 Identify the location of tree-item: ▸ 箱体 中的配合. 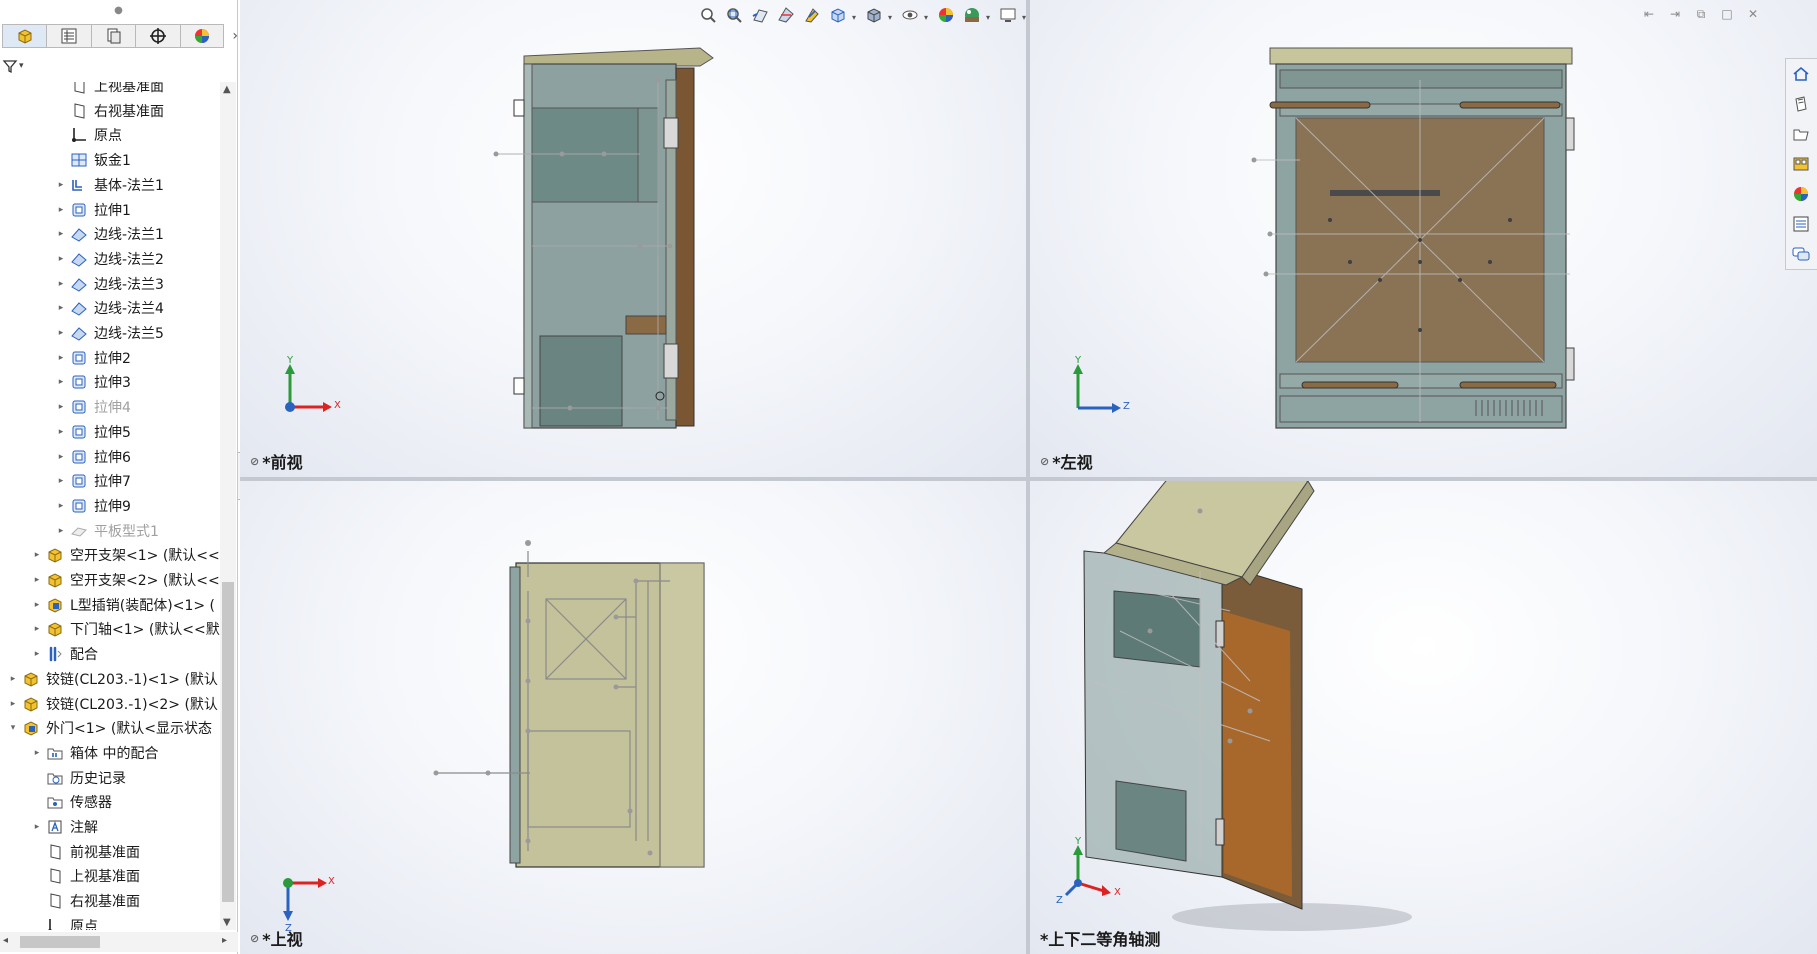
(94, 753).